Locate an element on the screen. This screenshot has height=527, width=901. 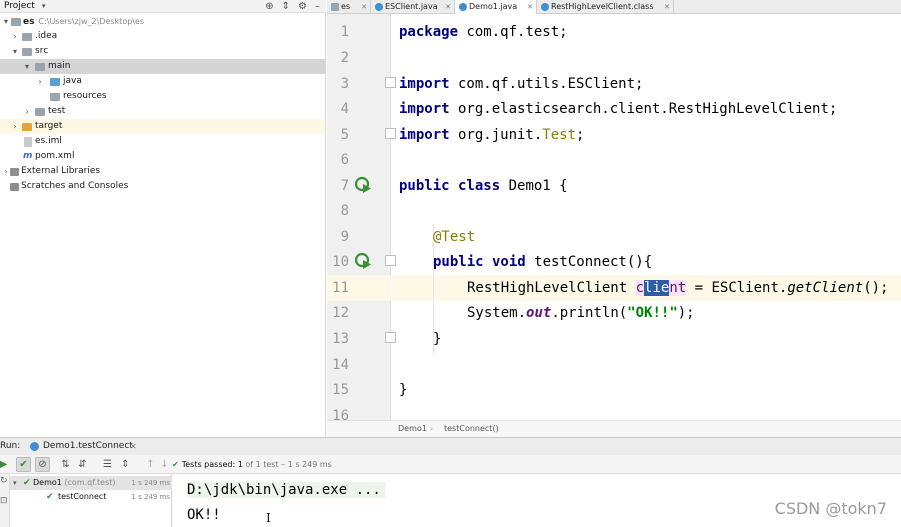
tree-item-es: ▾ es C:\Users\zjw_2\Desktop\es is located at coordinates (162, 21).